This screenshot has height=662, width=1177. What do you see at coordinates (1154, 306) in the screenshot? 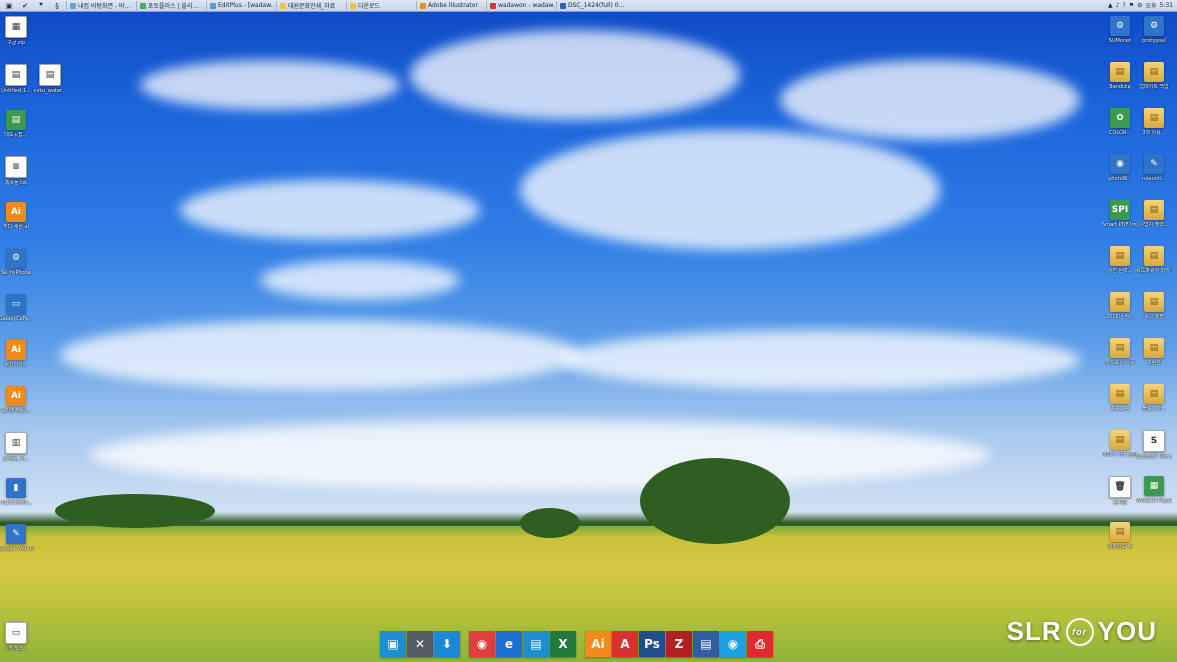
I see `desktop-icon: ▤ 광고 행별` at bounding box center [1154, 306].